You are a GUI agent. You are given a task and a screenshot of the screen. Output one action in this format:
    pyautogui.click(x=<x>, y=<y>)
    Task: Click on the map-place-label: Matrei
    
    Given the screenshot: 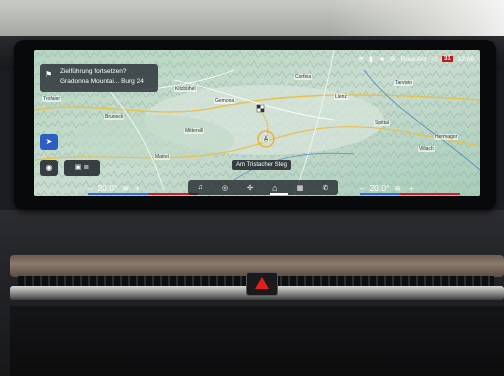 What is the action you would take?
    pyautogui.click(x=162, y=157)
    